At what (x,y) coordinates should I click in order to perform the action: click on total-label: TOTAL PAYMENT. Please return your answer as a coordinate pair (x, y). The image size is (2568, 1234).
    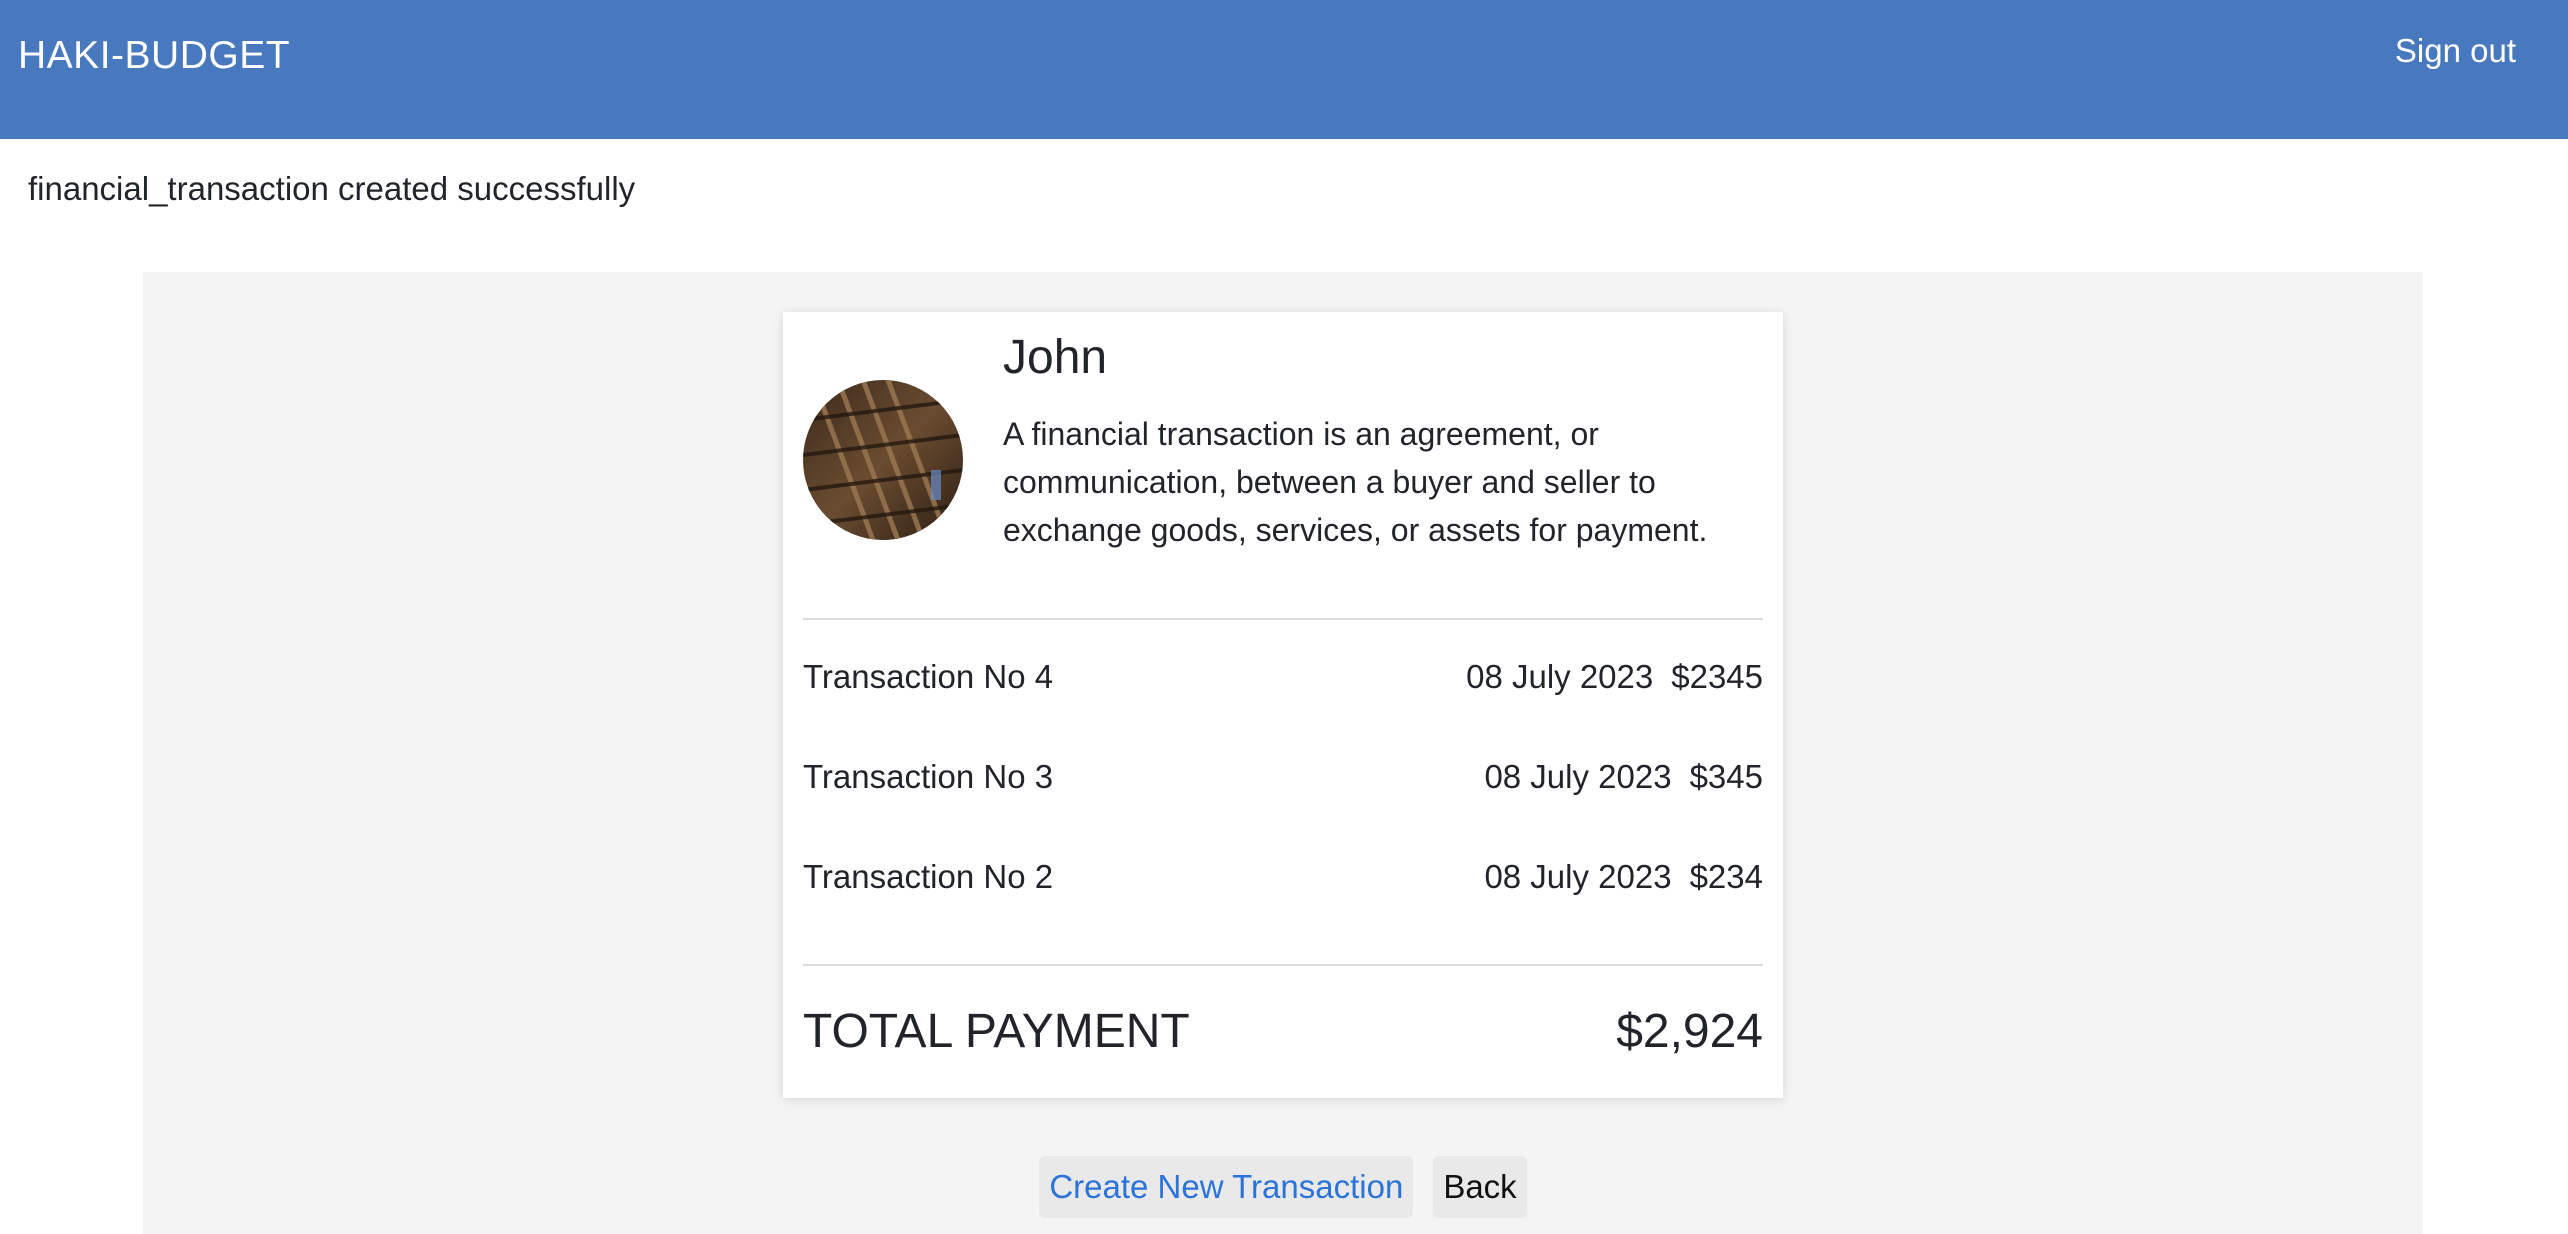
    Looking at the image, I should click on (996, 1031).